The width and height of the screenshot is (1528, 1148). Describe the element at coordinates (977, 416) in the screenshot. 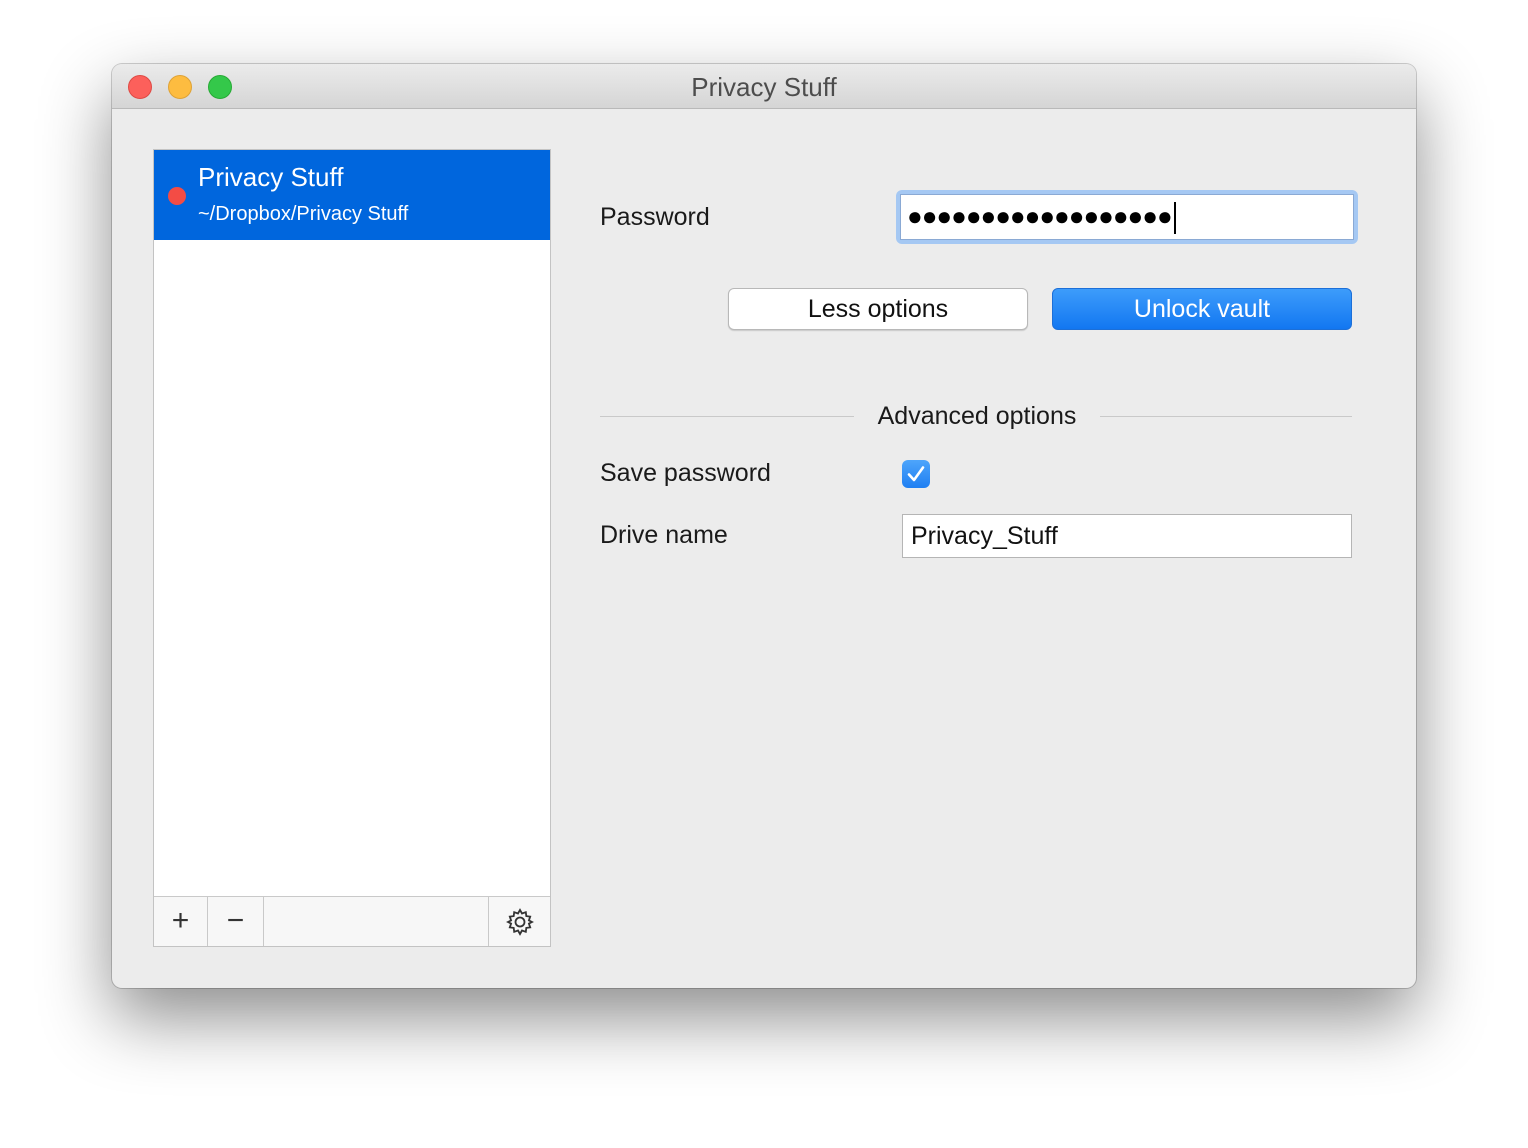

I see `advanced-options-title: Advanced options` at that location.